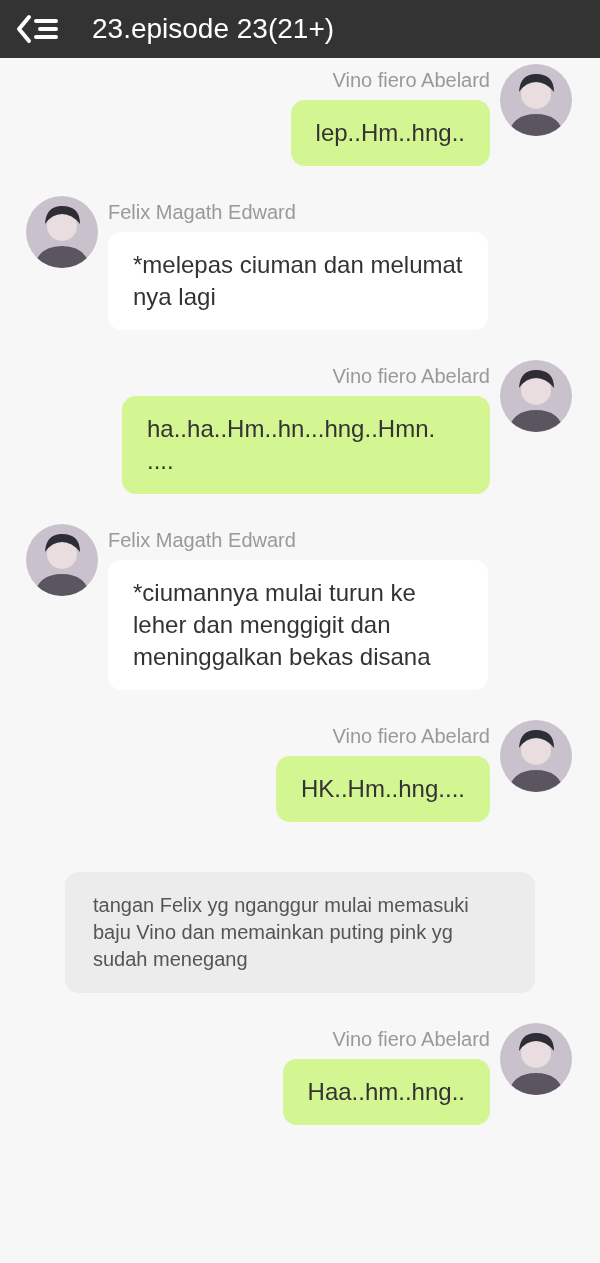 The image size is (600, 1263). I want to click on episode-title: 23.episode 23(21+), so click(213, 29).